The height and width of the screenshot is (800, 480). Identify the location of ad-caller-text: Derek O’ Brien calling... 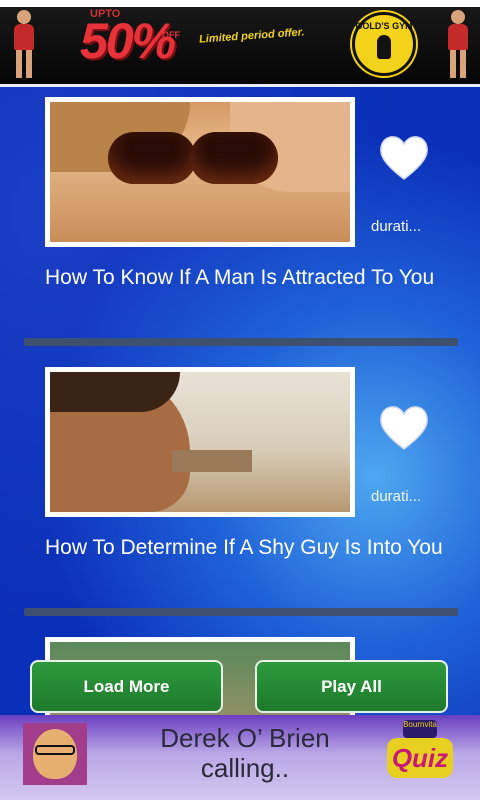
(245, 753).